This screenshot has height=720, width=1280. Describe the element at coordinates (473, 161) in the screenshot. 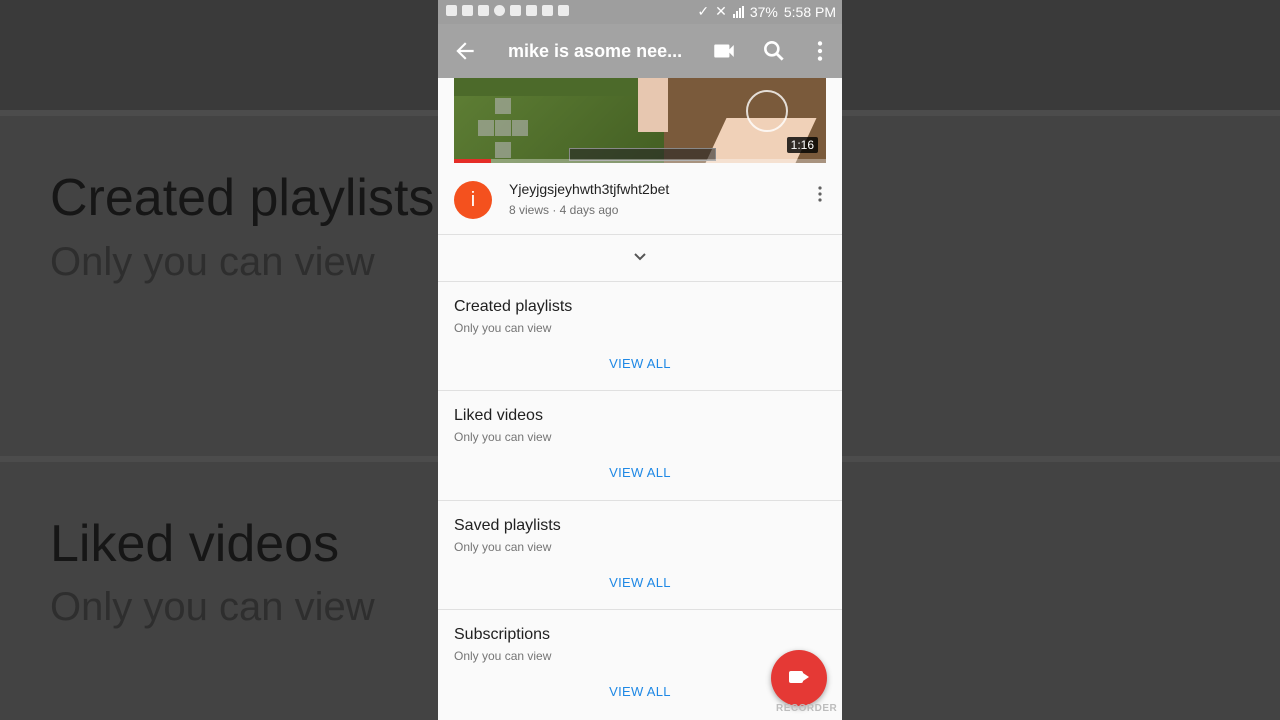

I see `video-progress-fill` at that location.